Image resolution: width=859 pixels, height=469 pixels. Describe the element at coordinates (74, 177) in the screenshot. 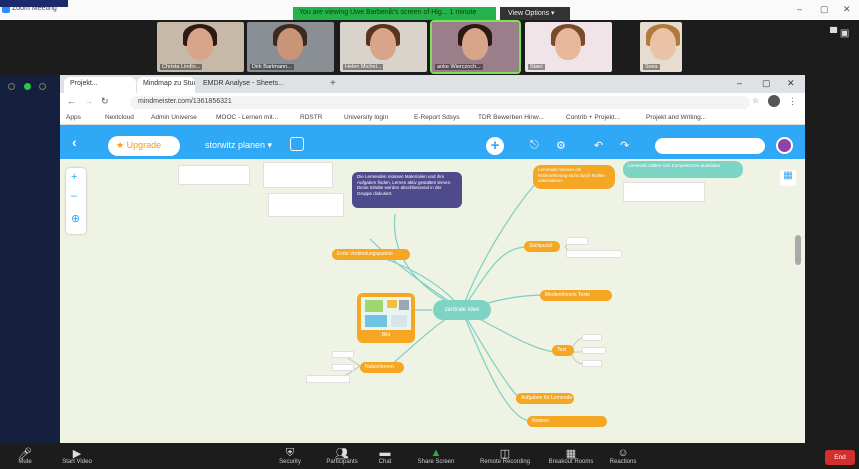

I see `zoom-in-icon: +` at that location.